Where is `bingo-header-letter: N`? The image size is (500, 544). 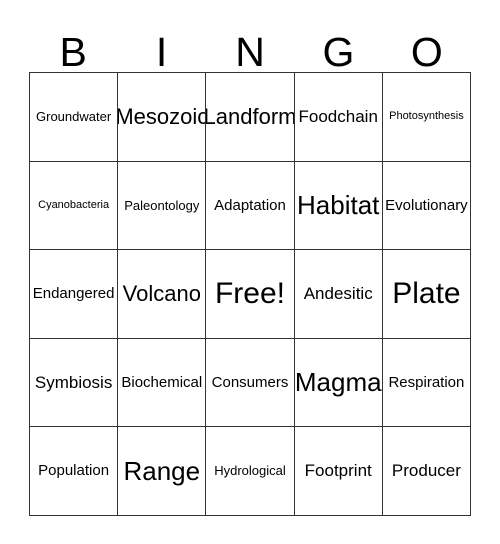 bingo-header-letter: N is located at coordinates (250, 52).